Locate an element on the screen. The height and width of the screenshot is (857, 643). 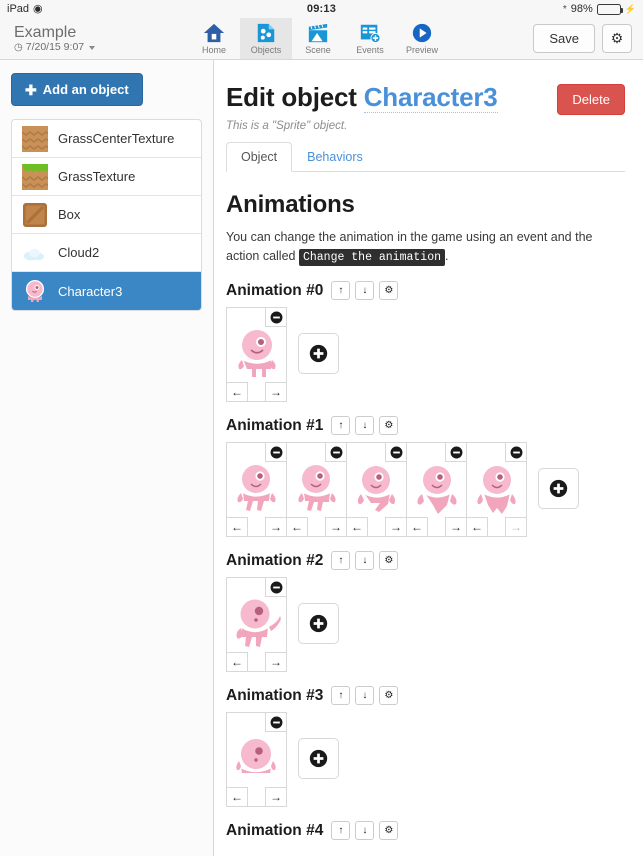
settings-button: ⚙ is located at coordinates (617, 38).